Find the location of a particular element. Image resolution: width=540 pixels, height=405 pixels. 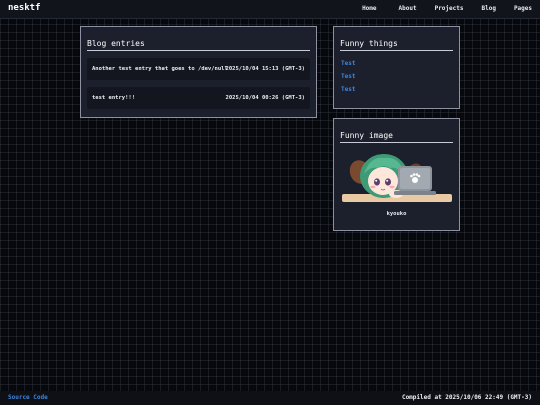

nav-blog: Blog is located at coordinates (488, 8).